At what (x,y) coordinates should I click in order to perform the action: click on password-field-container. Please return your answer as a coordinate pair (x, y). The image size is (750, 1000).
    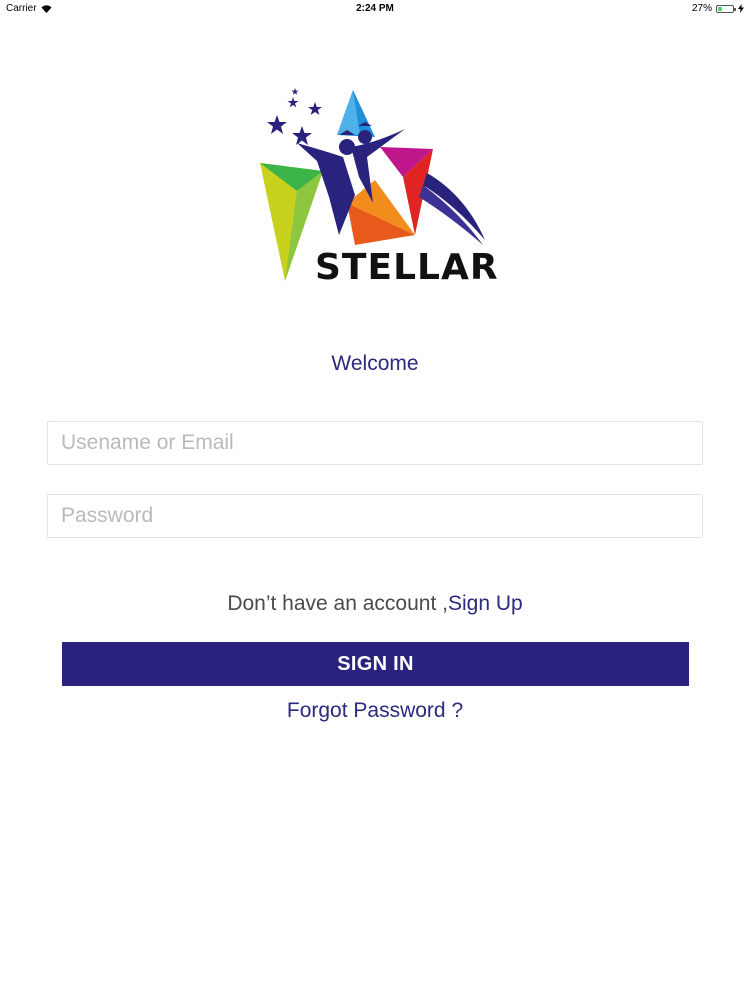
    Looking at the image, I should click on (375, 516).